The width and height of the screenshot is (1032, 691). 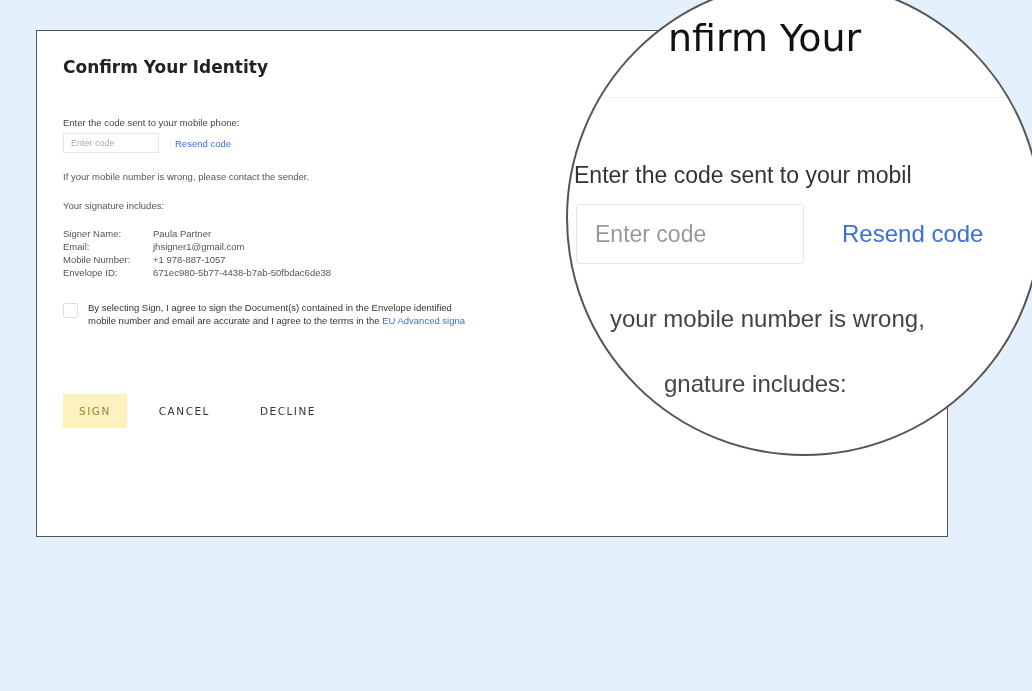 What do you see at coordinates (767, 319) in the screenshot?
I see `magnified-note: your mobile number is wrong,` at bounding box center [767, 319].